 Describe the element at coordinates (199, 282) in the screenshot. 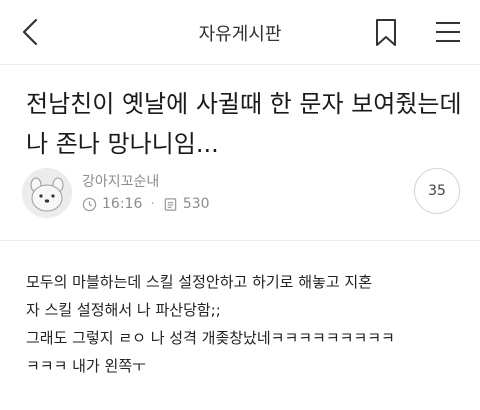

I see `post-body-line: 모두의 마블하는데 스킬 설정안하고 하기로 해놓고 지혼` at that location.